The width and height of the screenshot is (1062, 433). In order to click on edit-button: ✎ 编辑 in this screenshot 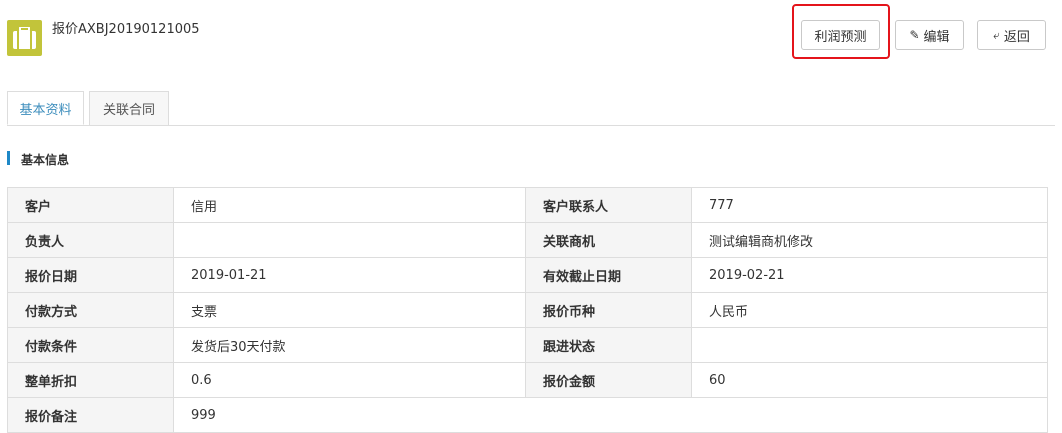, I will do `click(929, 35)`.